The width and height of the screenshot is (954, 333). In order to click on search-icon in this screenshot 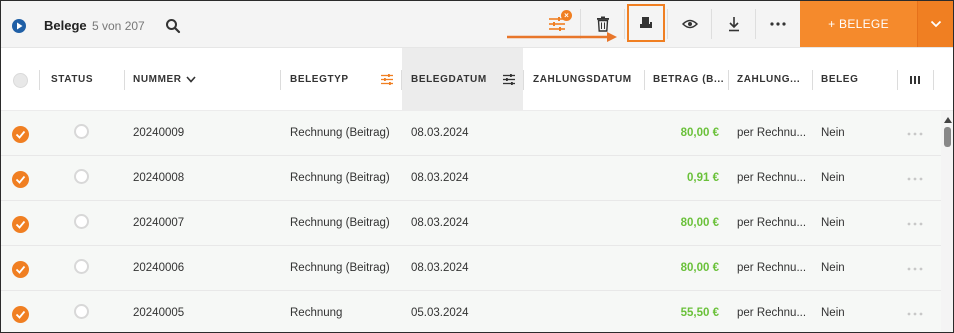, I will do `click(173, 26)`.